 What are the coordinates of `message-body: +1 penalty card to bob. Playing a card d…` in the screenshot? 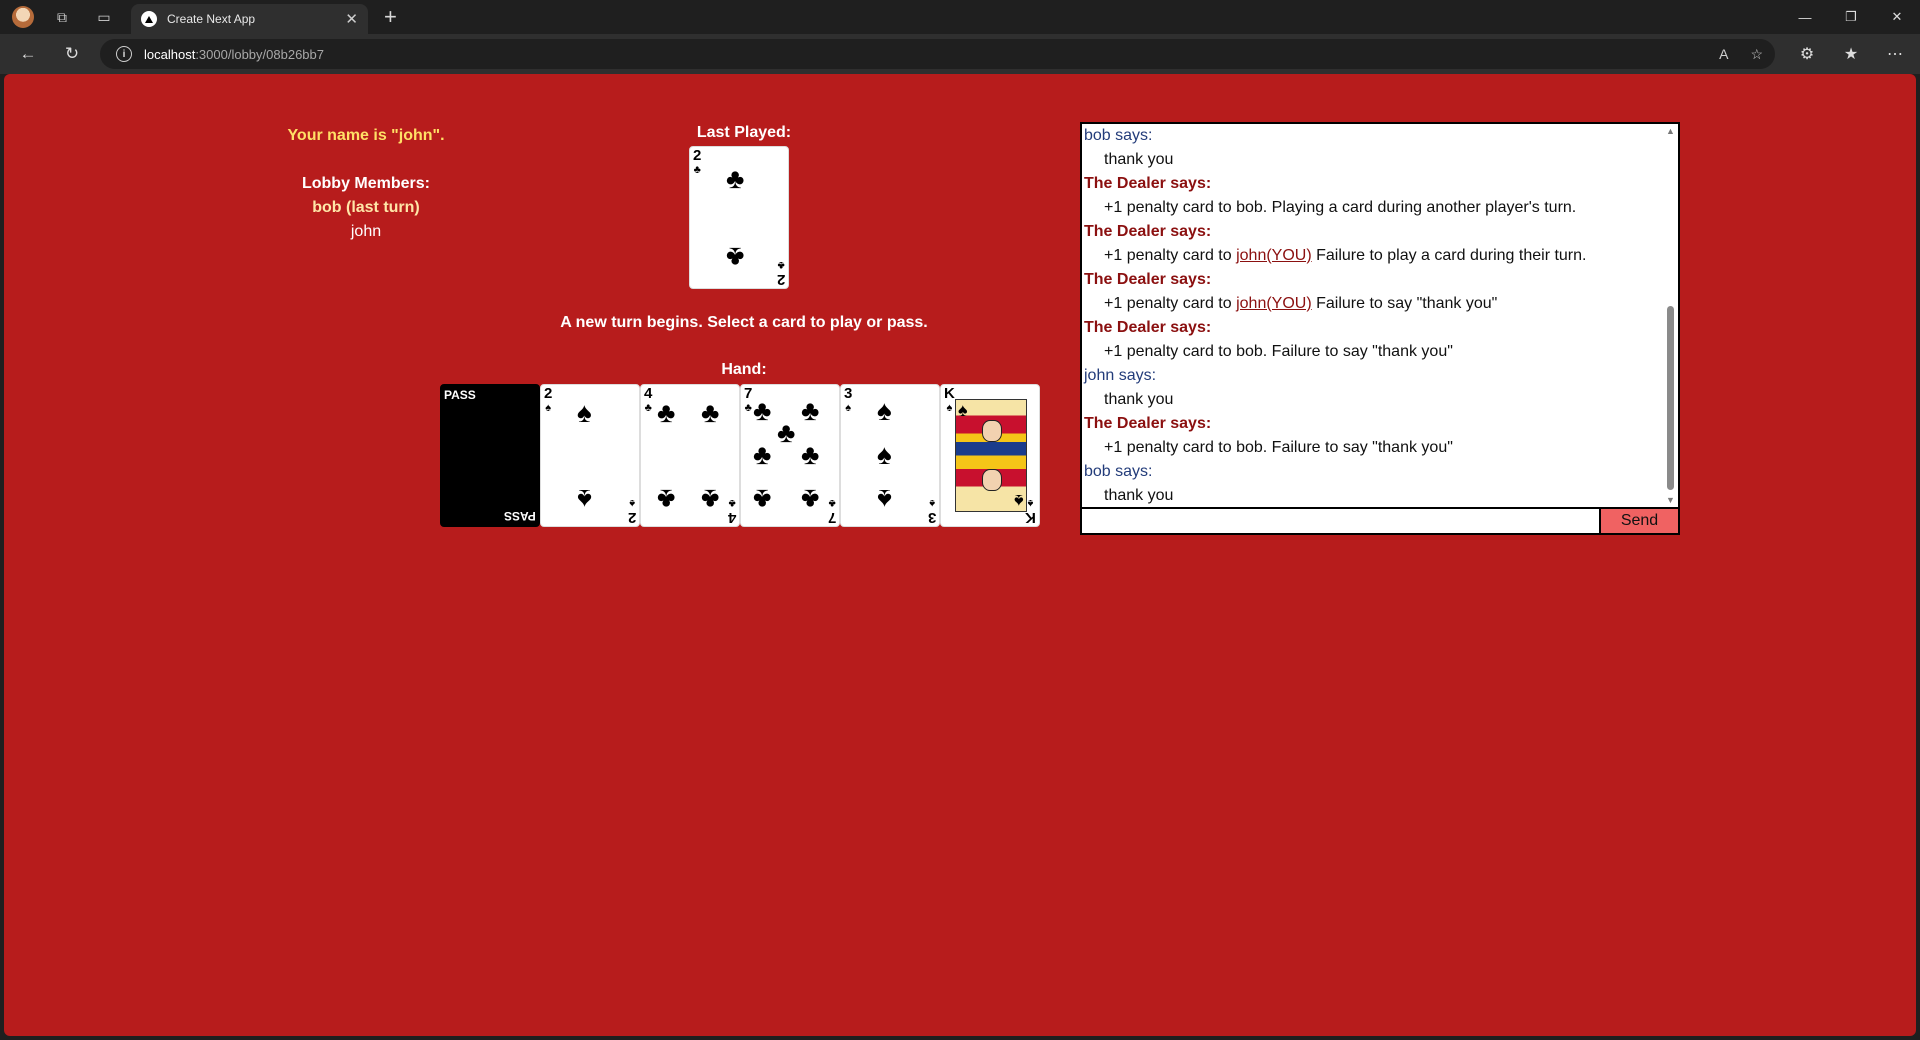 It's located at (1340, 207).